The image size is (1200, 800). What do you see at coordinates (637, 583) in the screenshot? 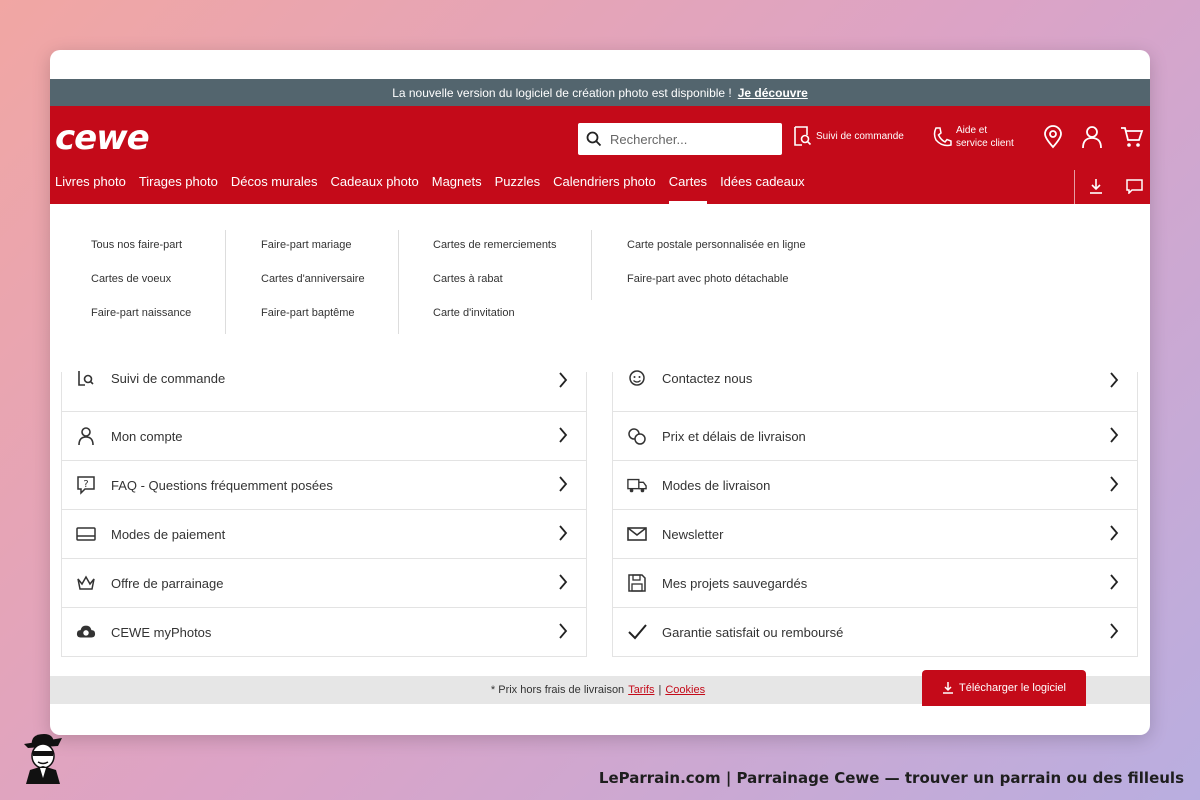
I see `save-floppy-icon` at bounding box center [637, 583].